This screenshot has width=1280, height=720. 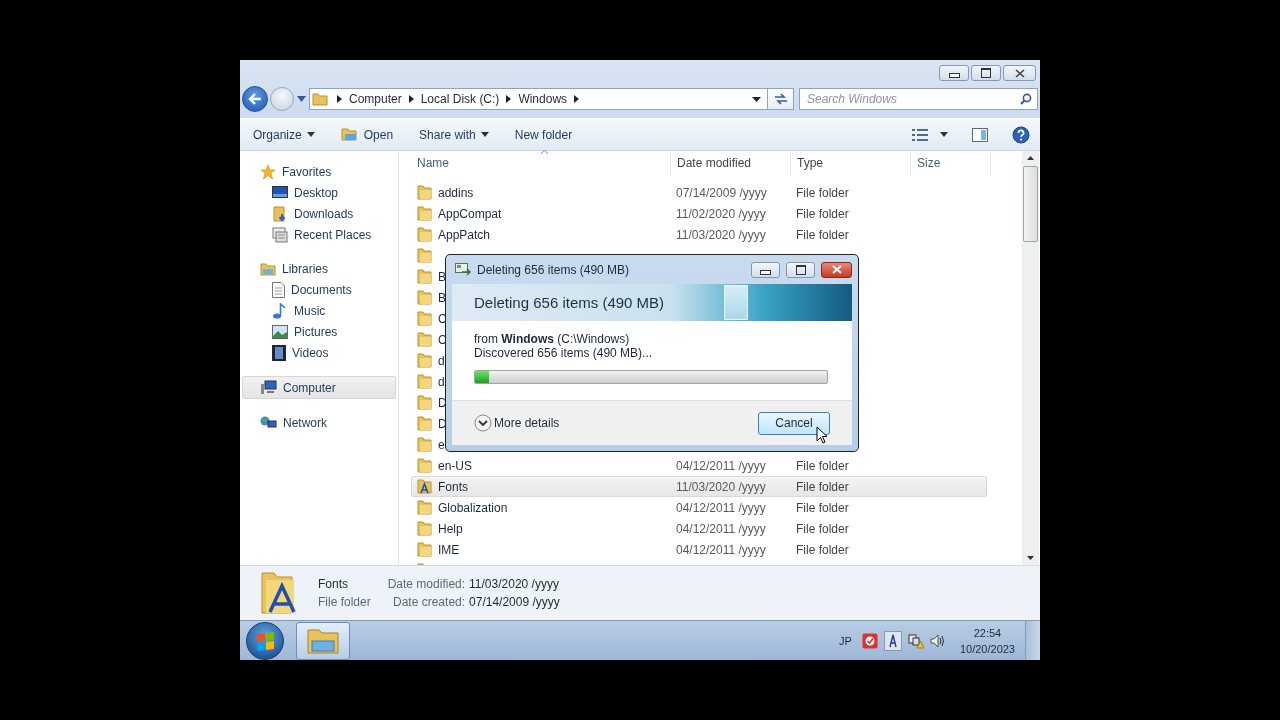 What do you see at coordinates (721, 213) in the screenshot?
I see `table-cell: 11/02/2020 /yyyy` at bounding box center [721, 213].